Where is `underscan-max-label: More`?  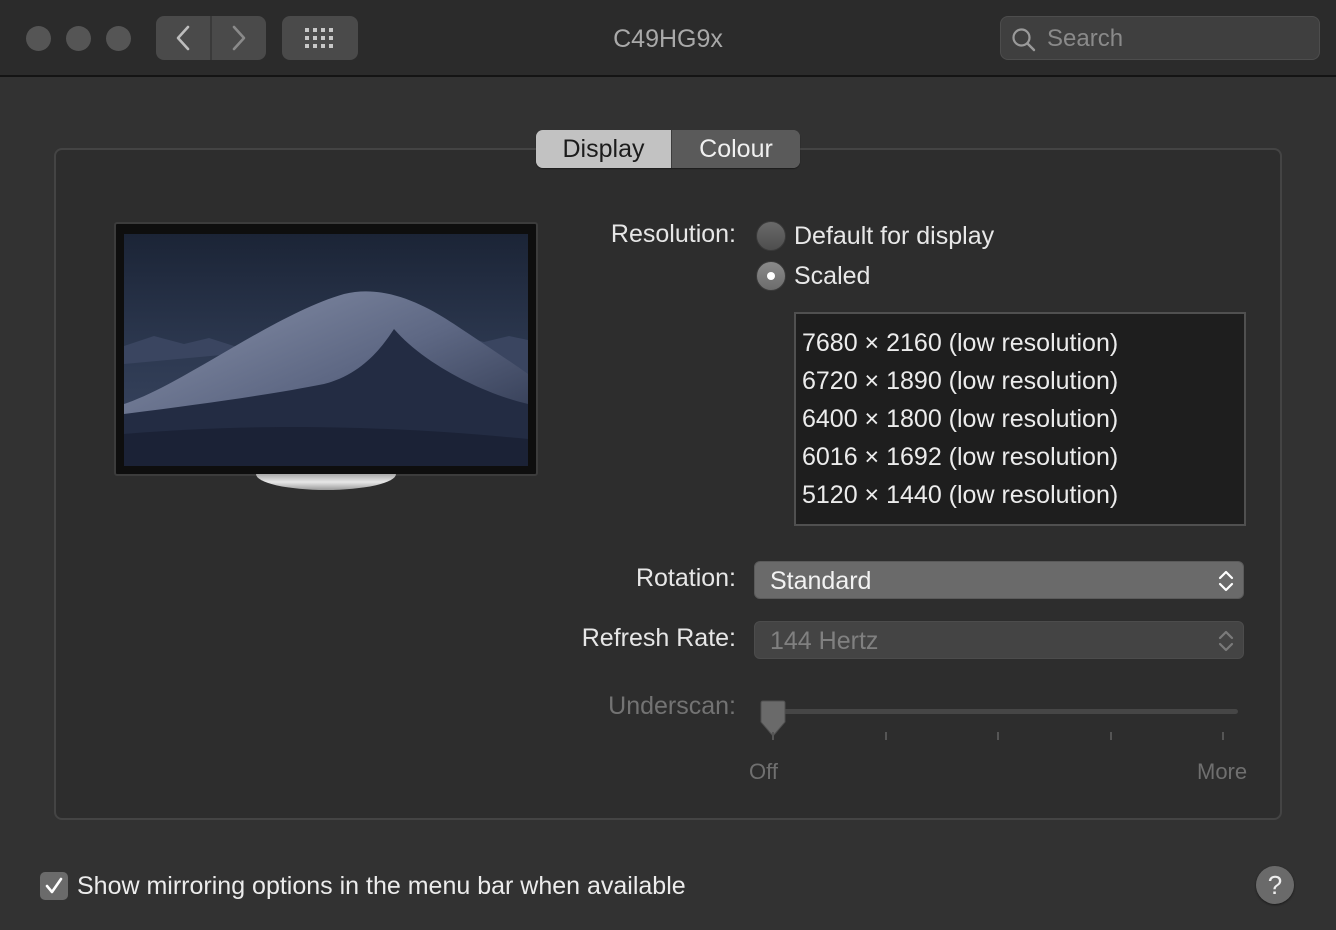
underscan-max-label: More is located at coordinates (1222, 771).